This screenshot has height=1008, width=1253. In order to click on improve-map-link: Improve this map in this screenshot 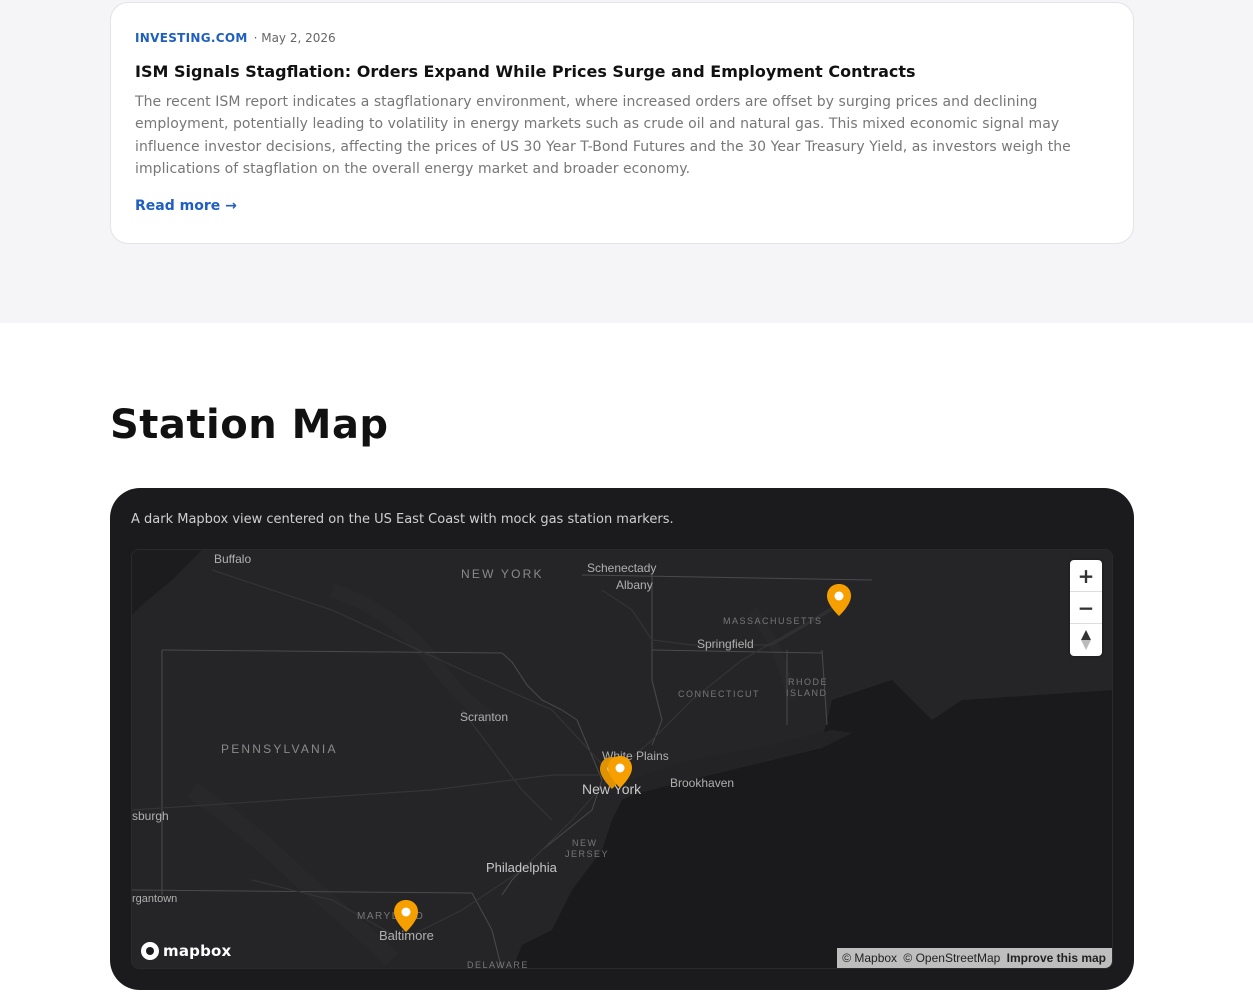, I will do `click(1056, 958)`.